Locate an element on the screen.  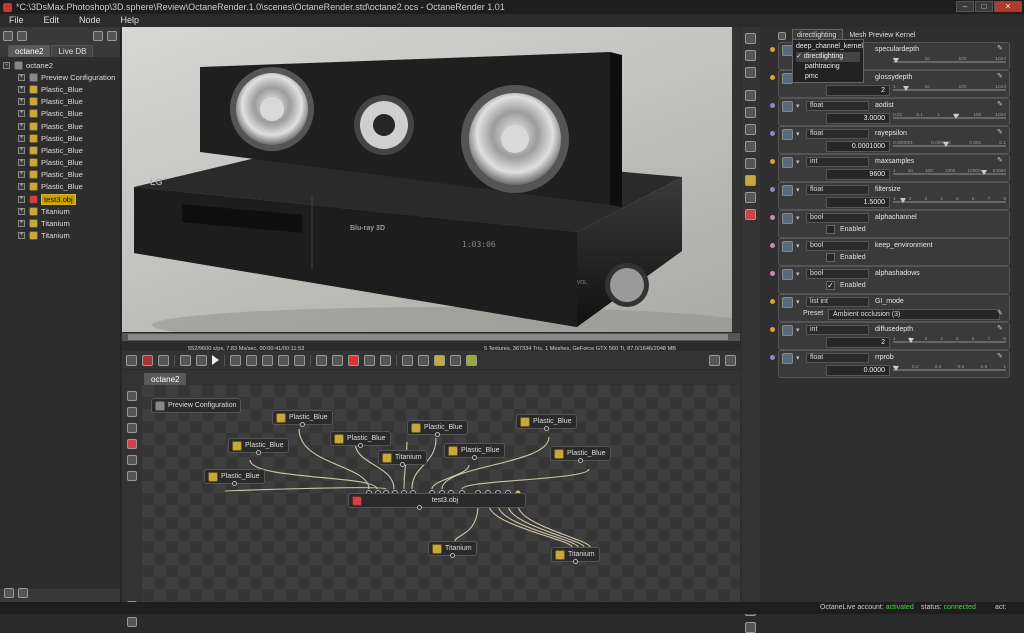
outliner-view-icon is located at coordinates (8, 36).